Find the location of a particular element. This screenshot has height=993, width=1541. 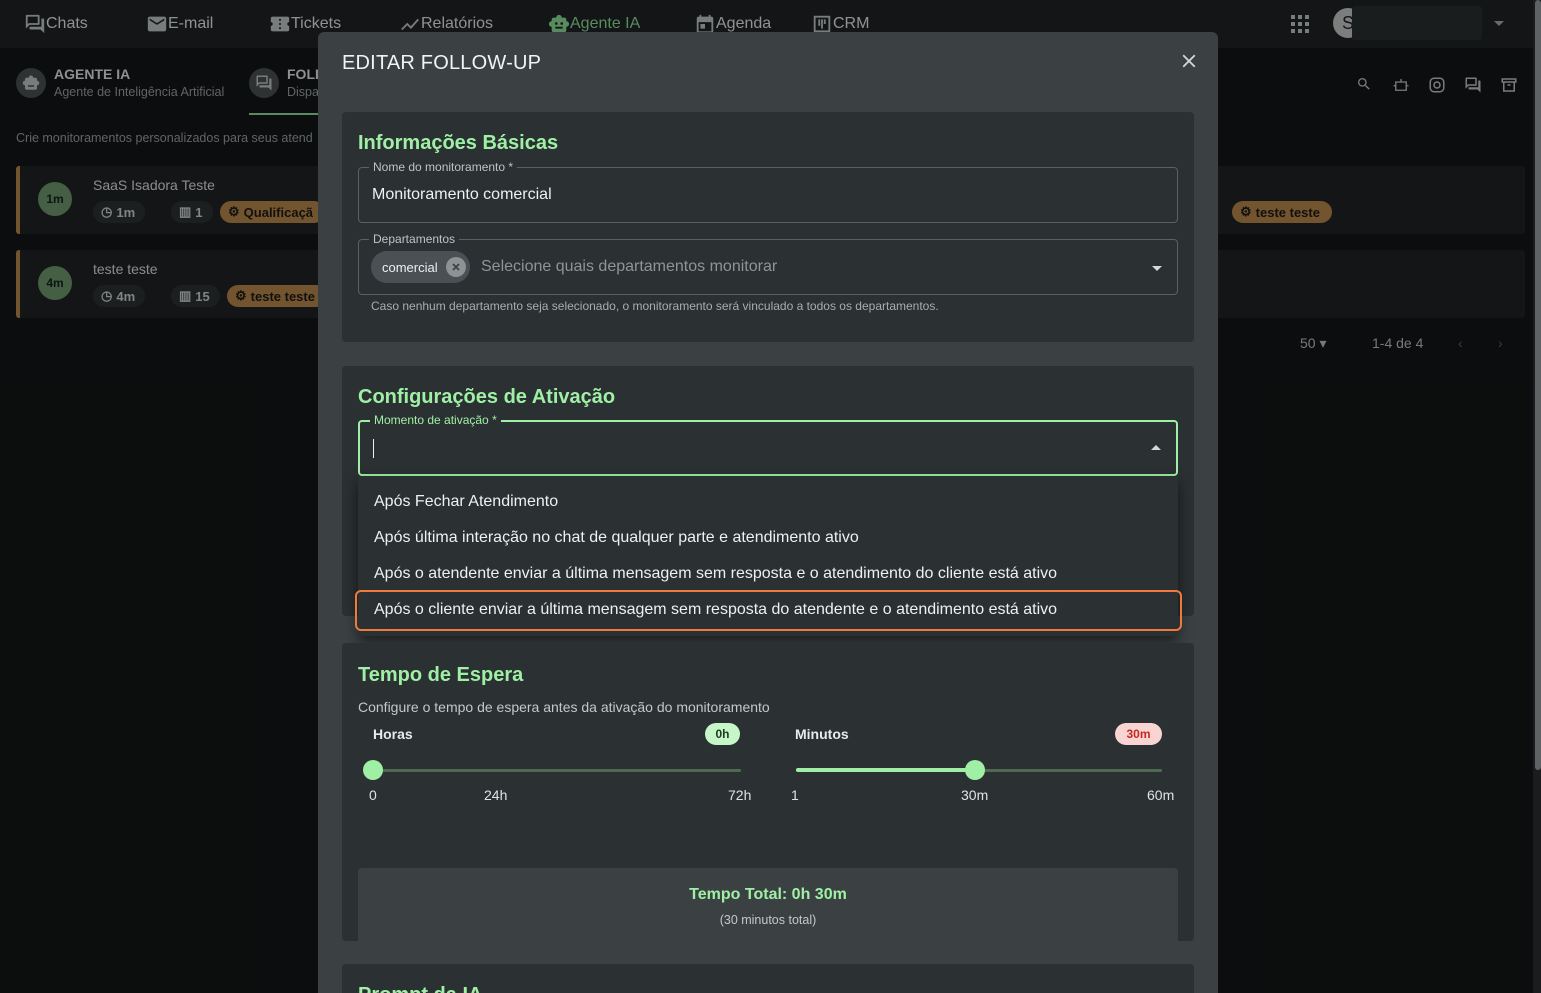

minutes-value-pill: 30m is located at coordinates (1138, 734).